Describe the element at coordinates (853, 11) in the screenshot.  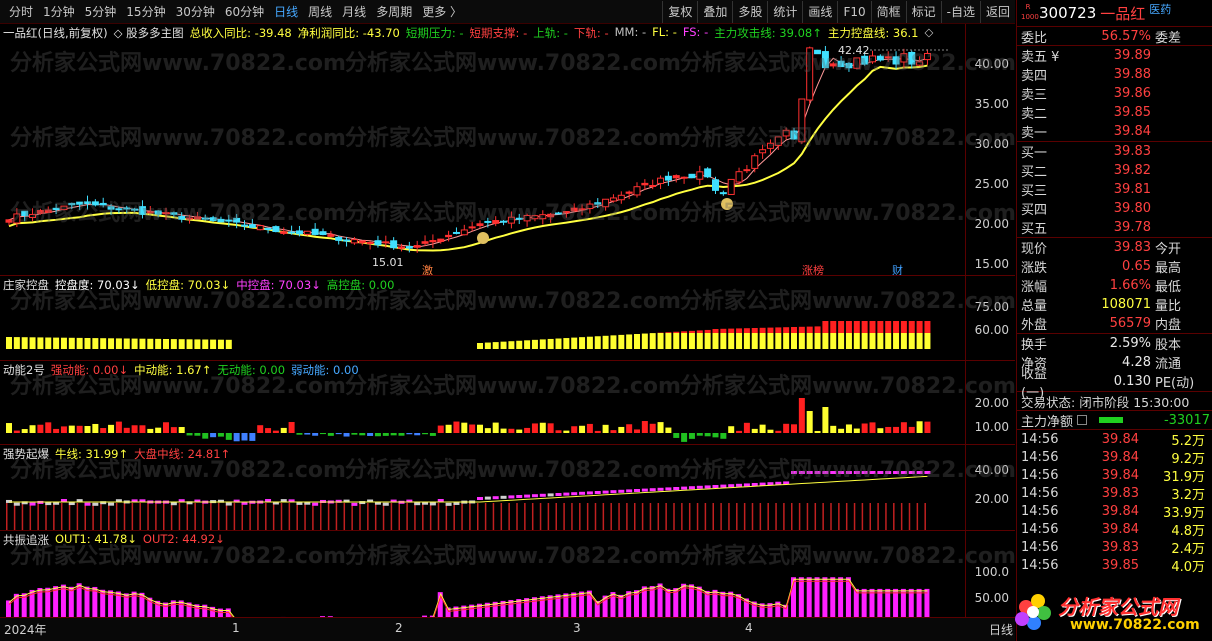
I see `toolbar-button: F10` at that location.